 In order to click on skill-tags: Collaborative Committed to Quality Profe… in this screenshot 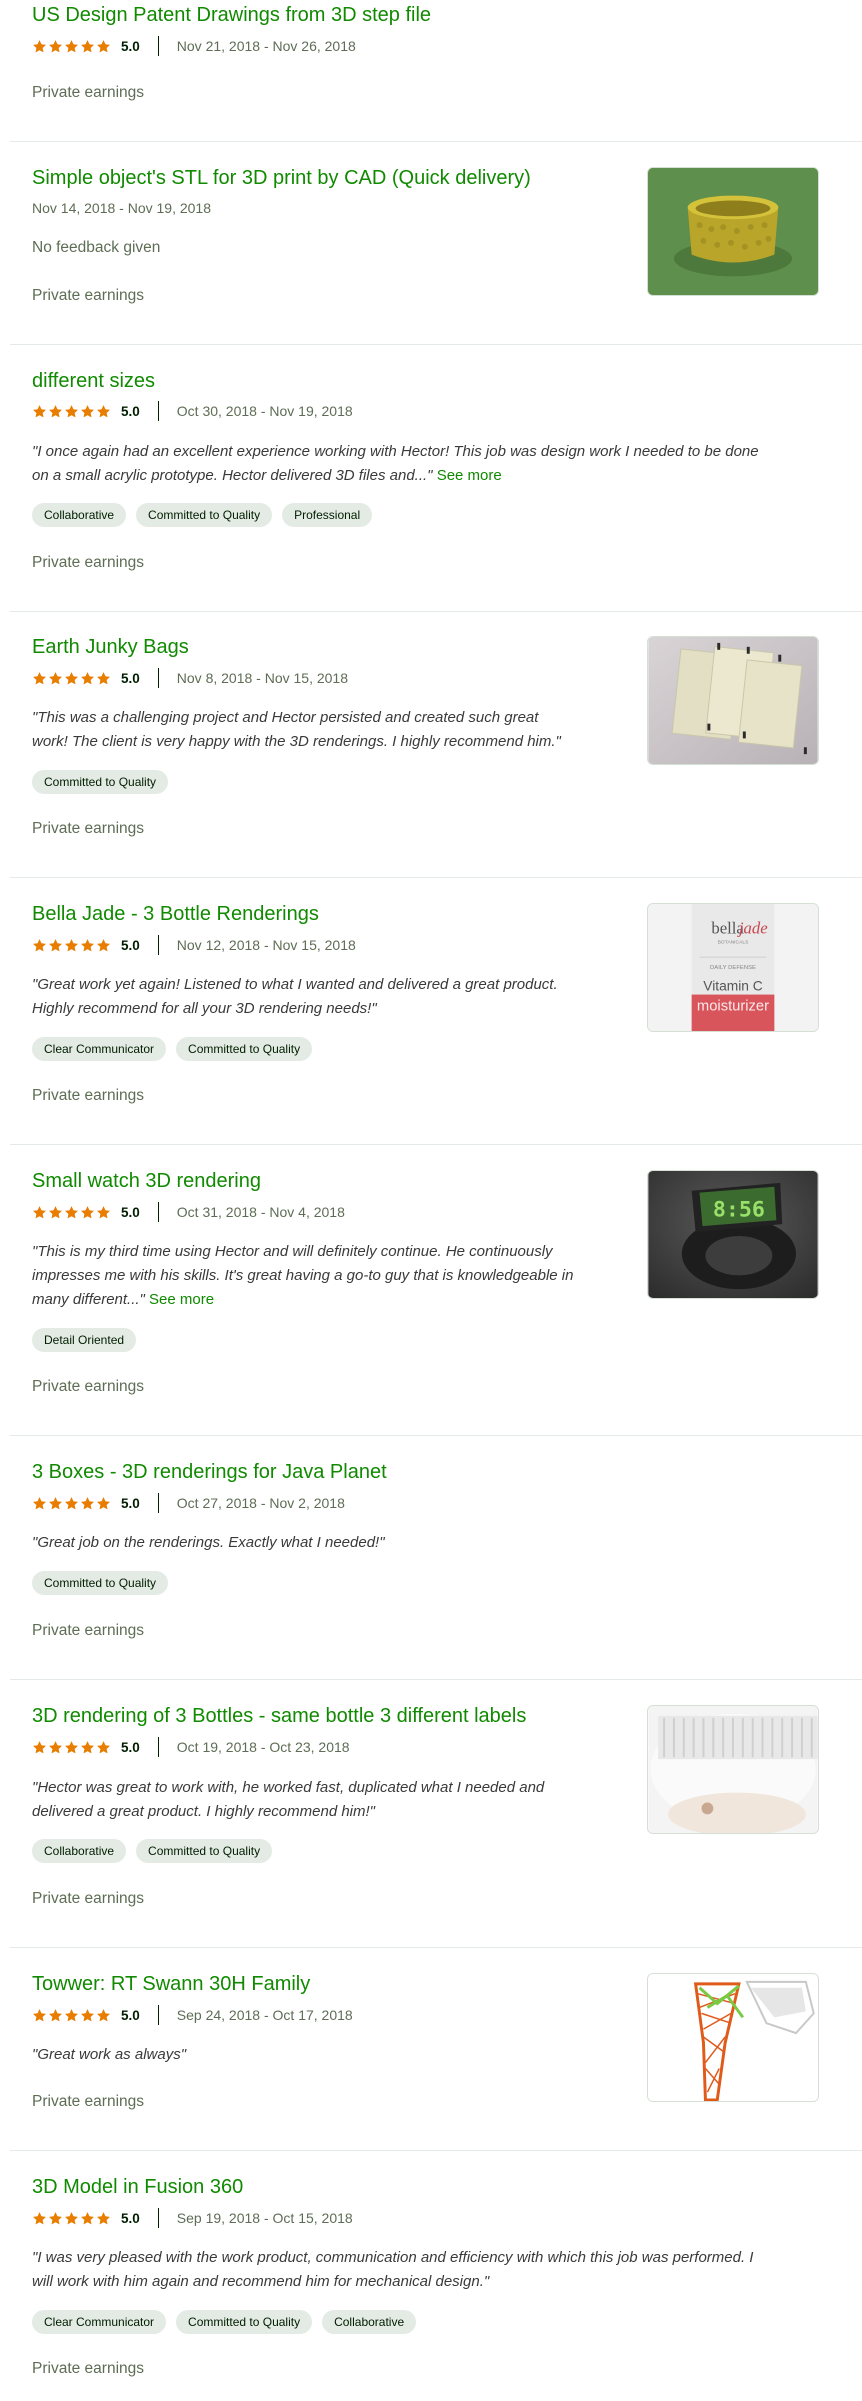, I will do `click(202, 515)`.